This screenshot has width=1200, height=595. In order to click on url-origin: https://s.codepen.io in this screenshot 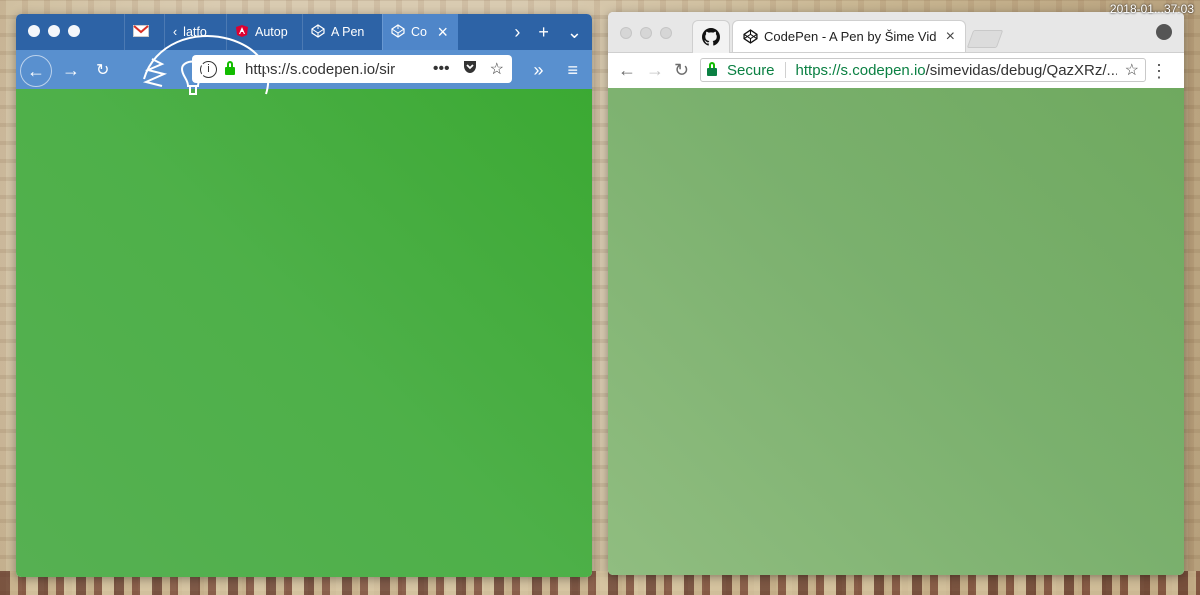, I will do `click(860, 70)`.